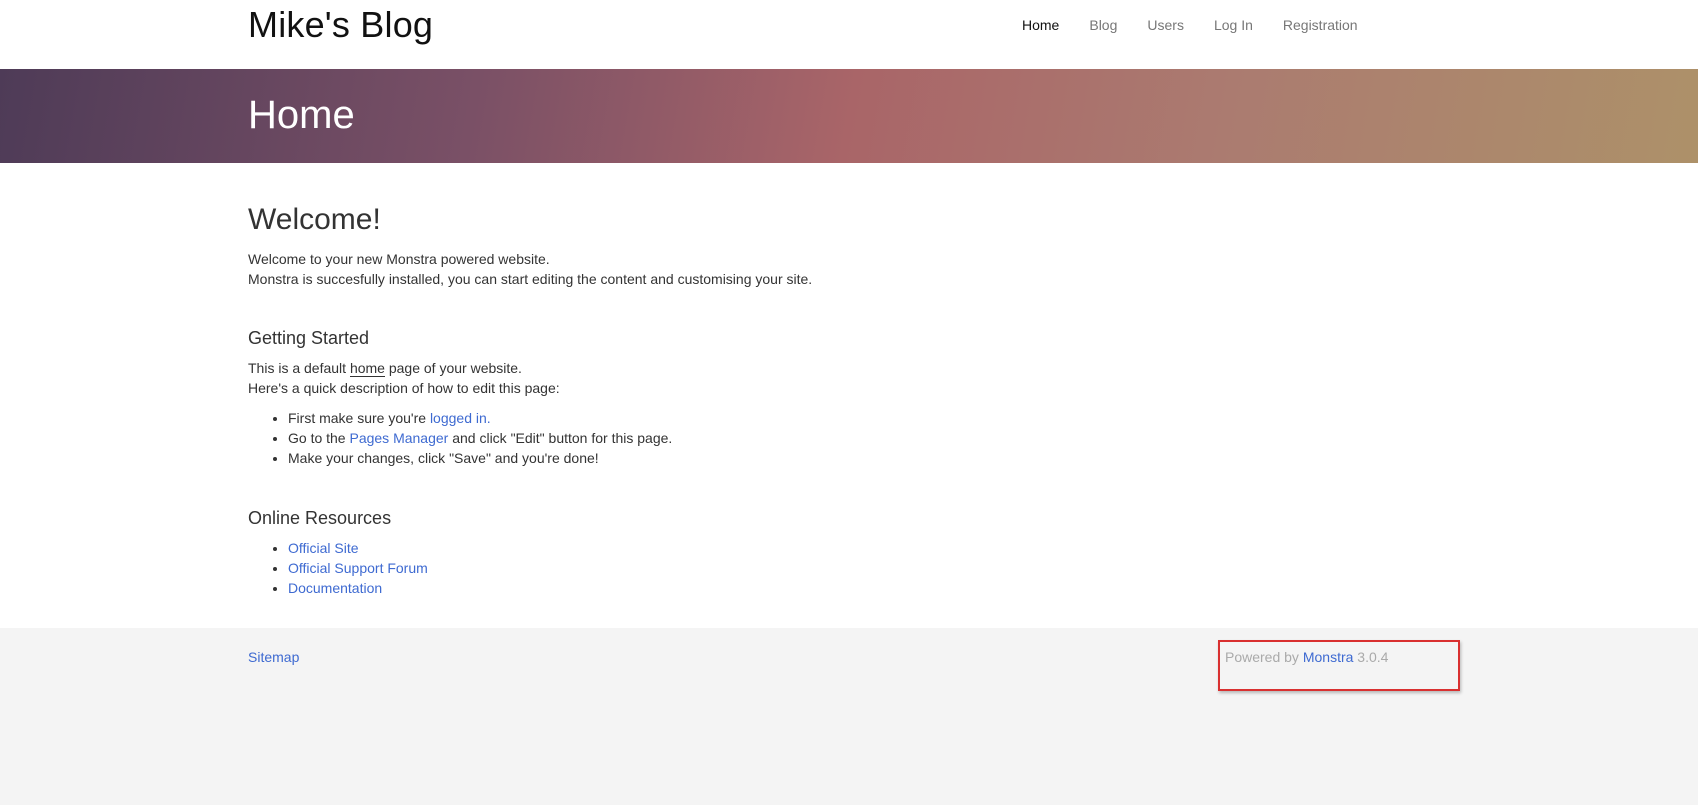  Describe the element at coordinates (560, 438) in the screenshot. I see `step-2-text-post: and click "Edit" button for this page.` at that location.